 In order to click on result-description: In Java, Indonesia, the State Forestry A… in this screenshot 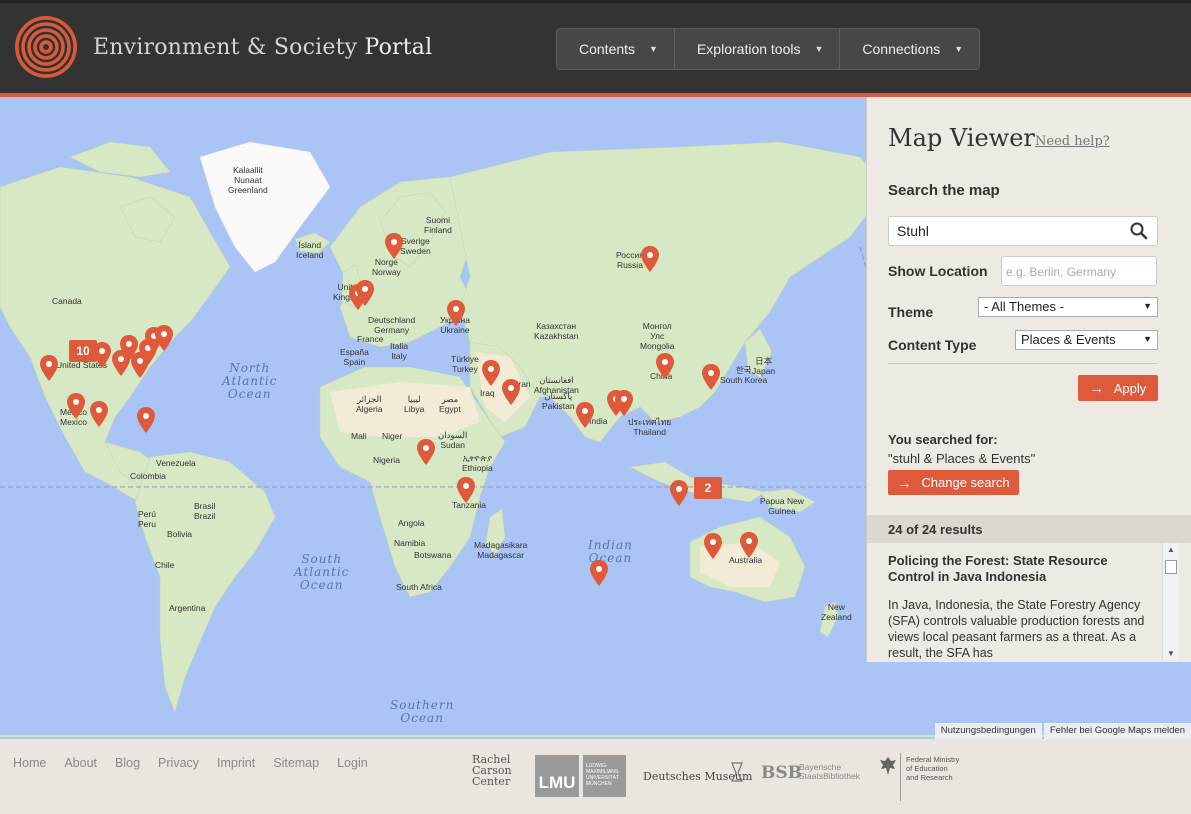, I will do `click(1016, 629)`.